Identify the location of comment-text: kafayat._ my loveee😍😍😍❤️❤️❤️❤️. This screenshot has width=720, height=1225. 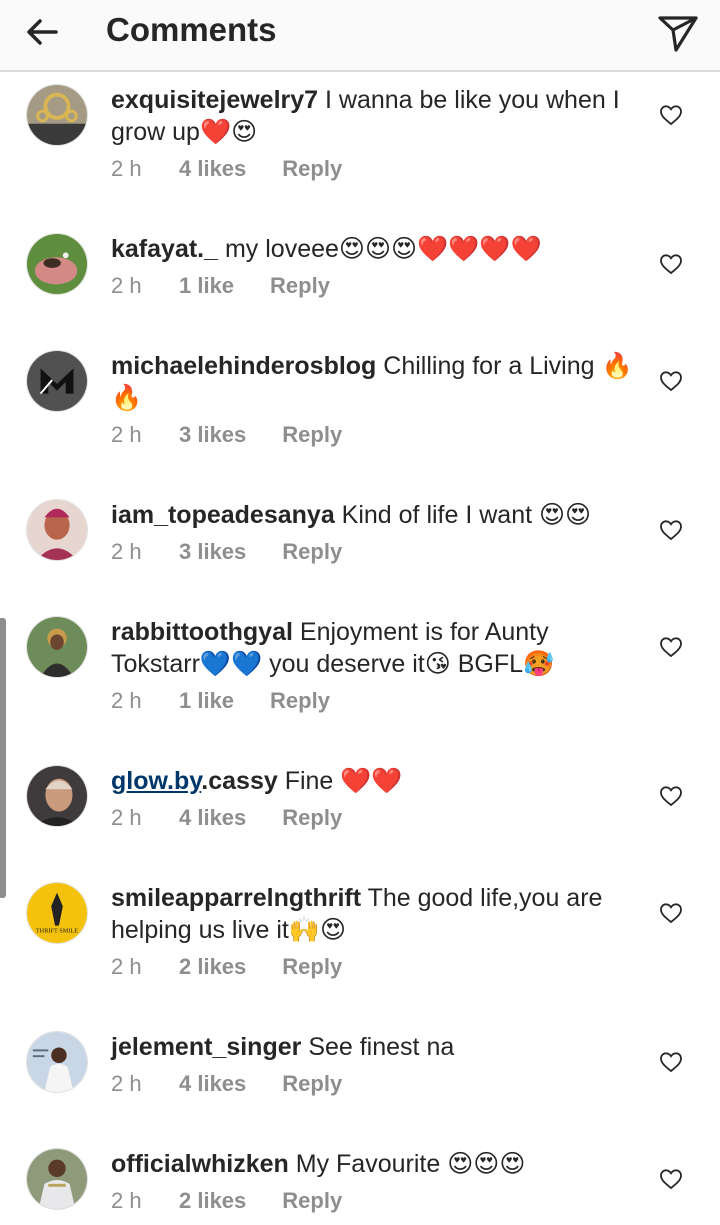
(376, 249).